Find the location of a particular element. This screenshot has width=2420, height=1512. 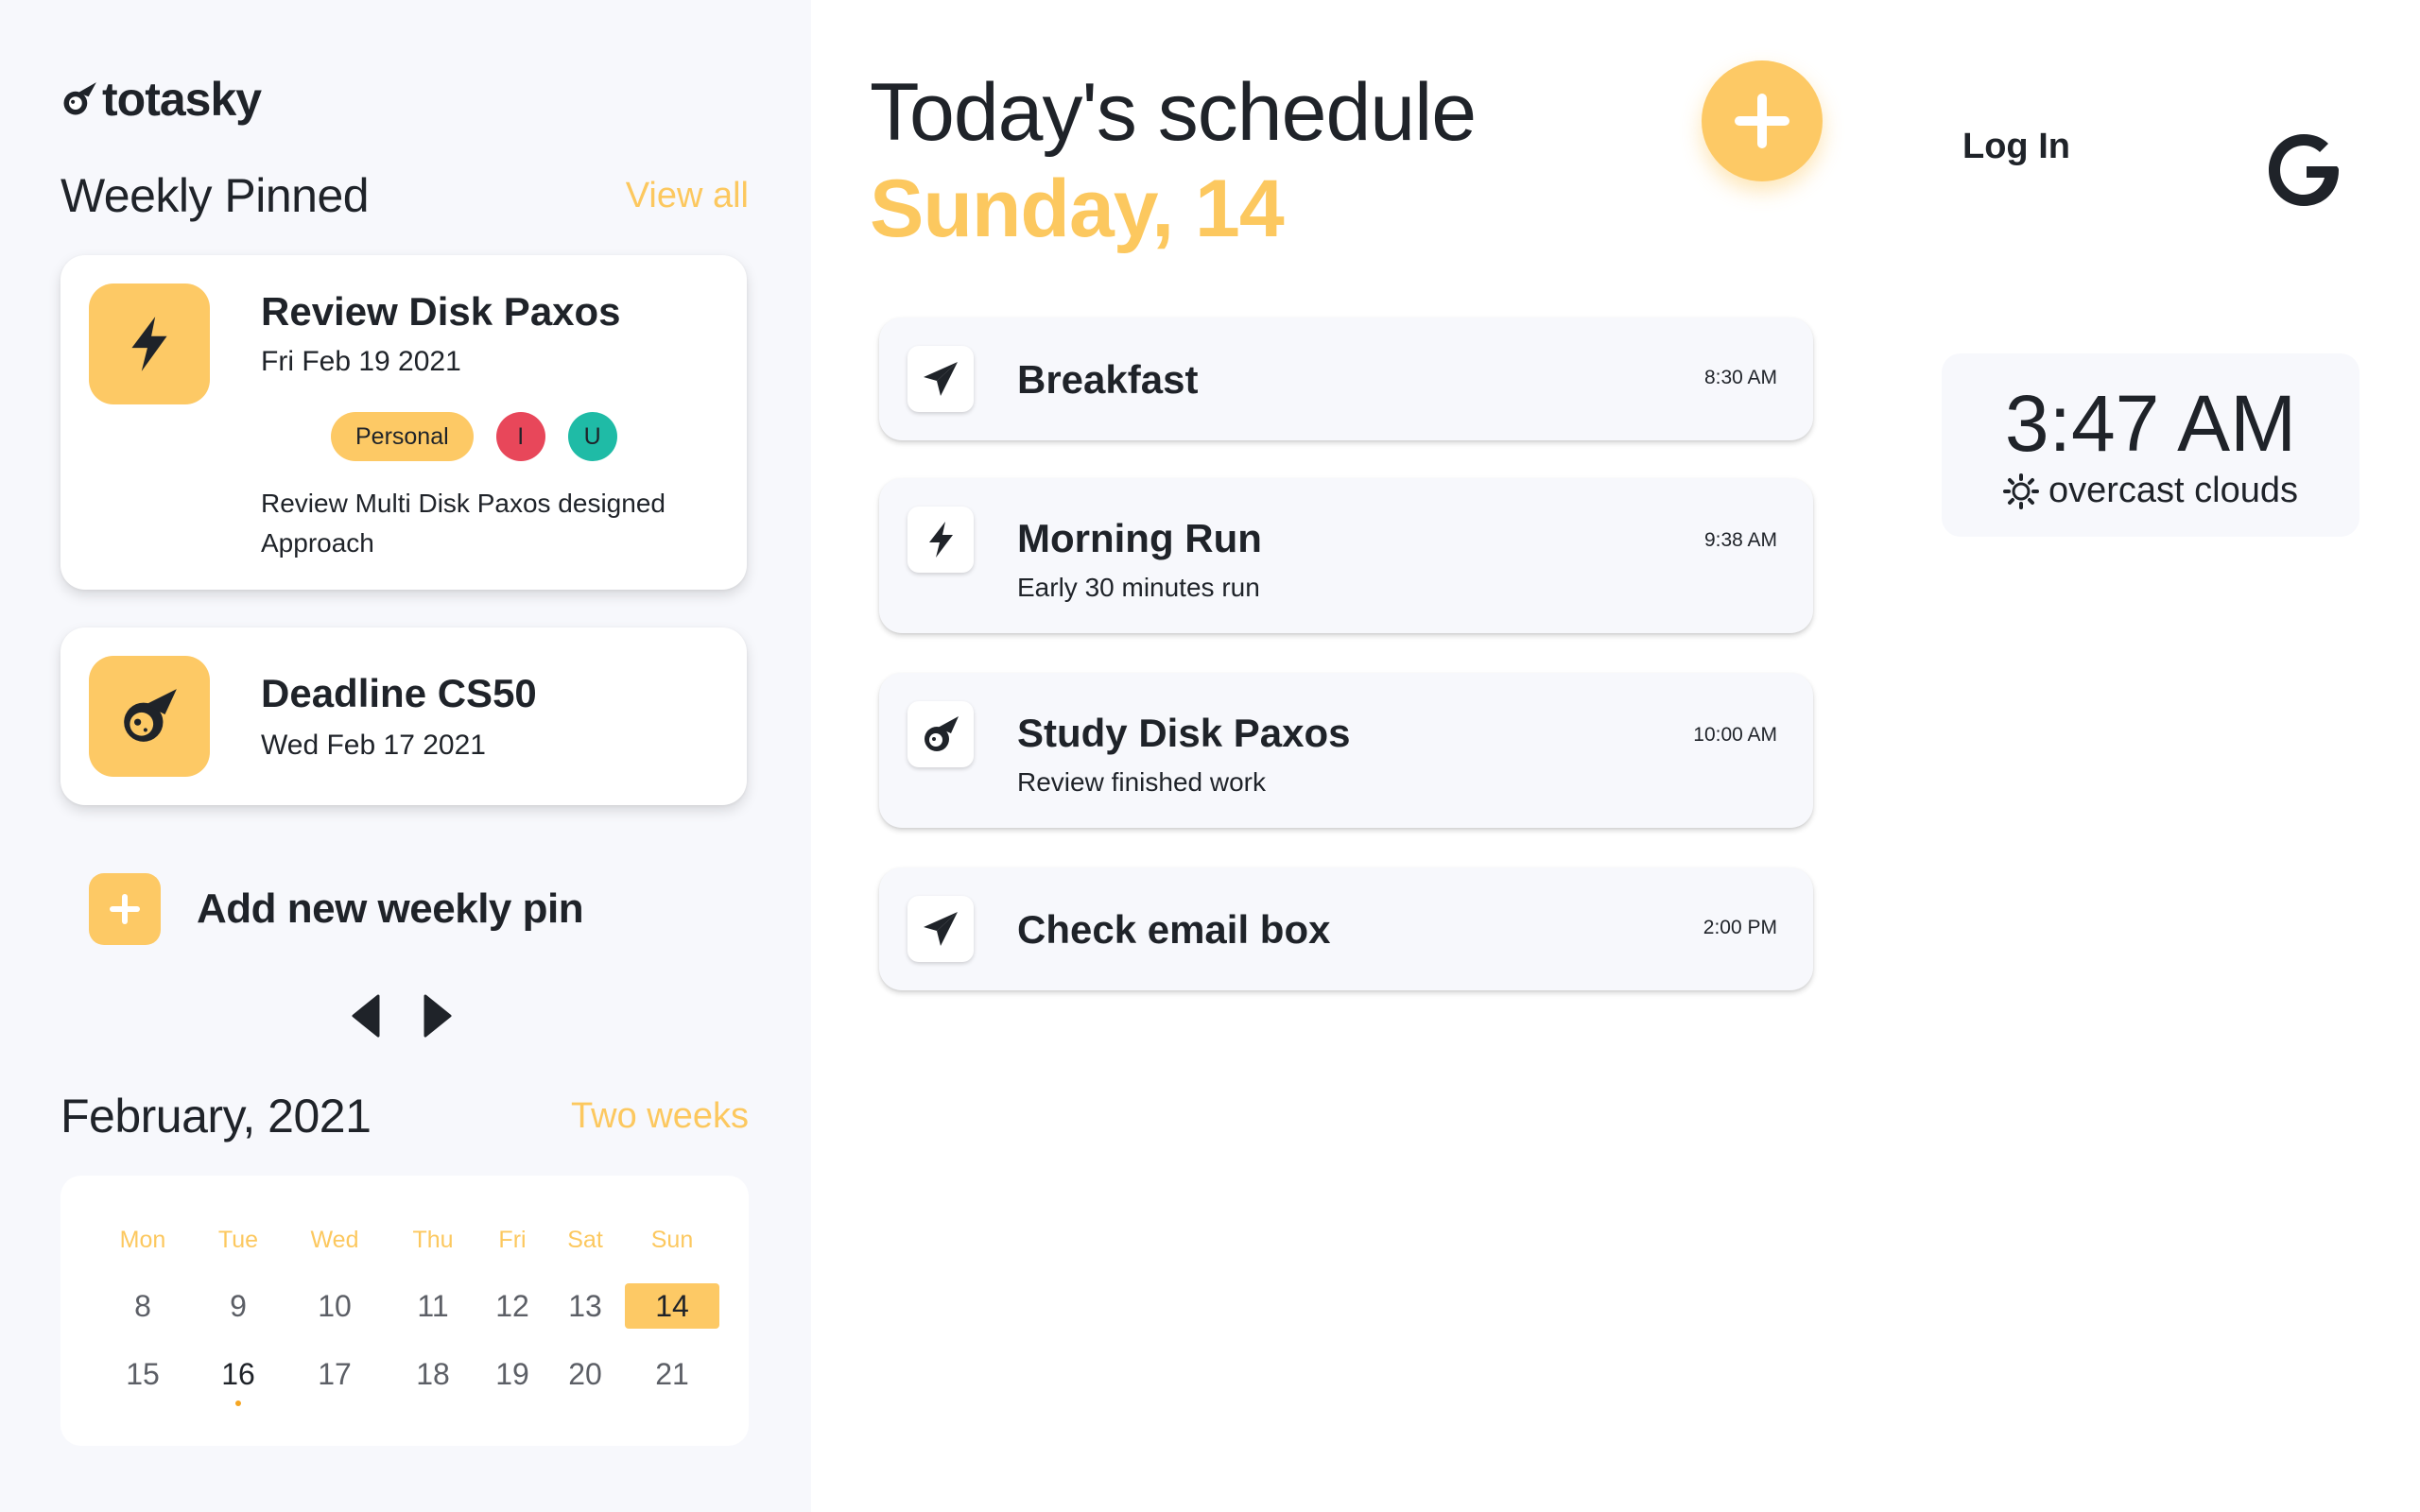

pin-title: Review Disk Paxos is located at coordinates (441, 311).